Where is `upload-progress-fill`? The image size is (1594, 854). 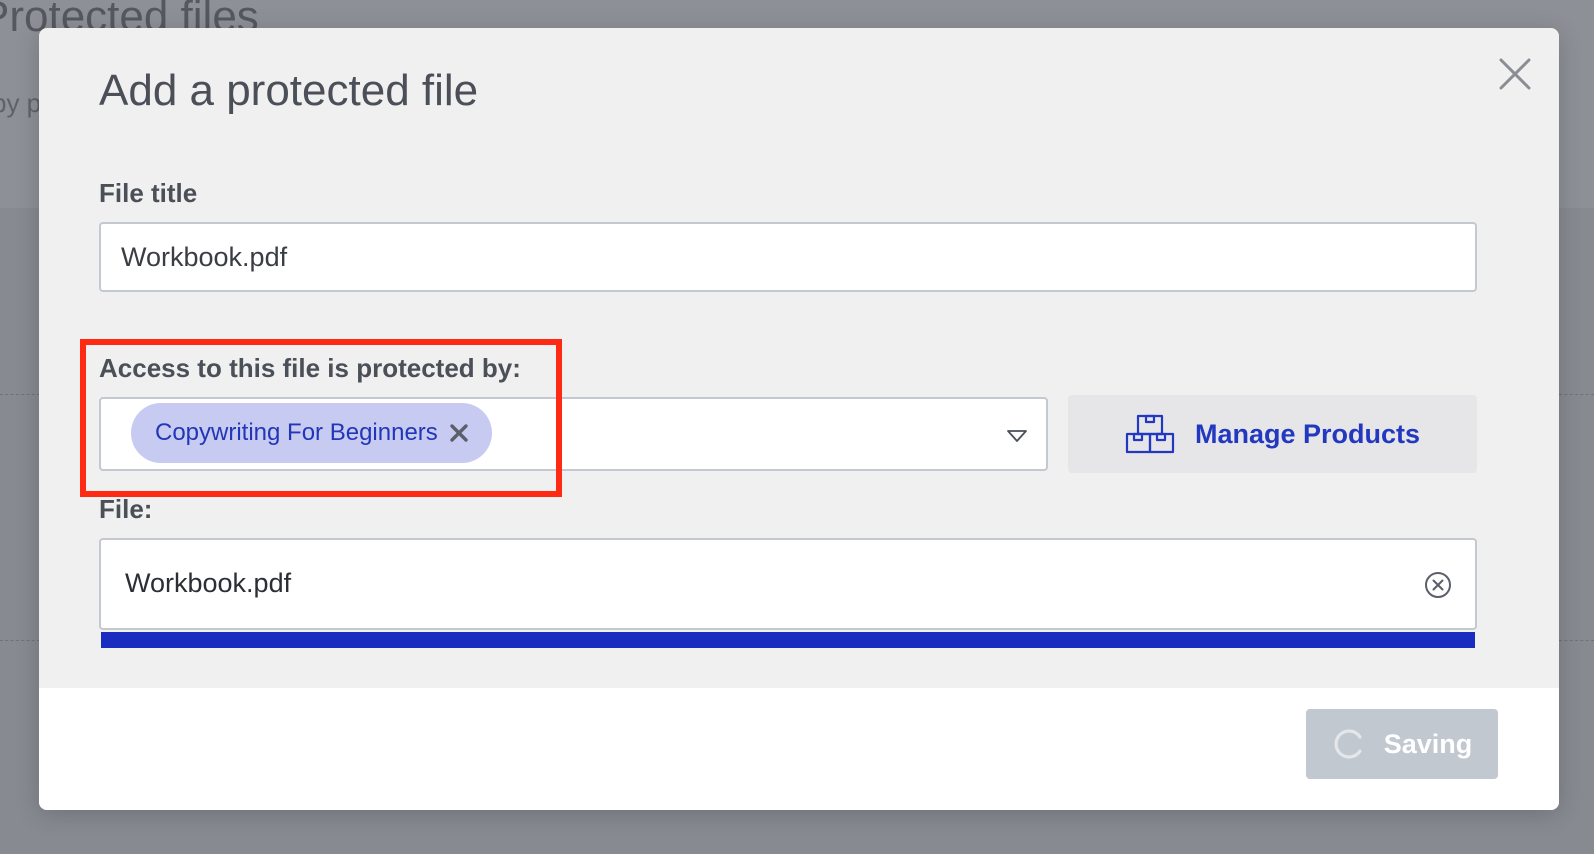
upload-progress-fill is located at coordinates (788, 640).